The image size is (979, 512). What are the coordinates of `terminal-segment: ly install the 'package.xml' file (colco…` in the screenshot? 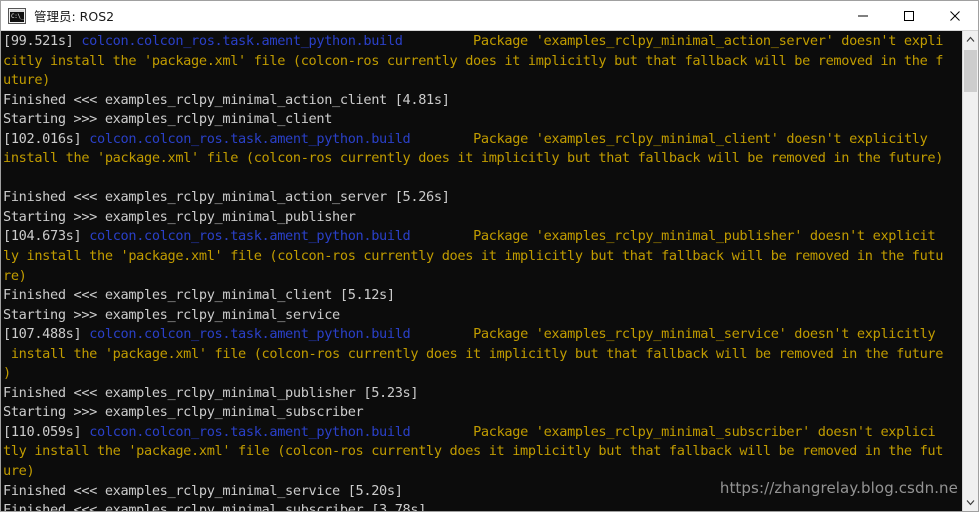 It's located at (473, 256).